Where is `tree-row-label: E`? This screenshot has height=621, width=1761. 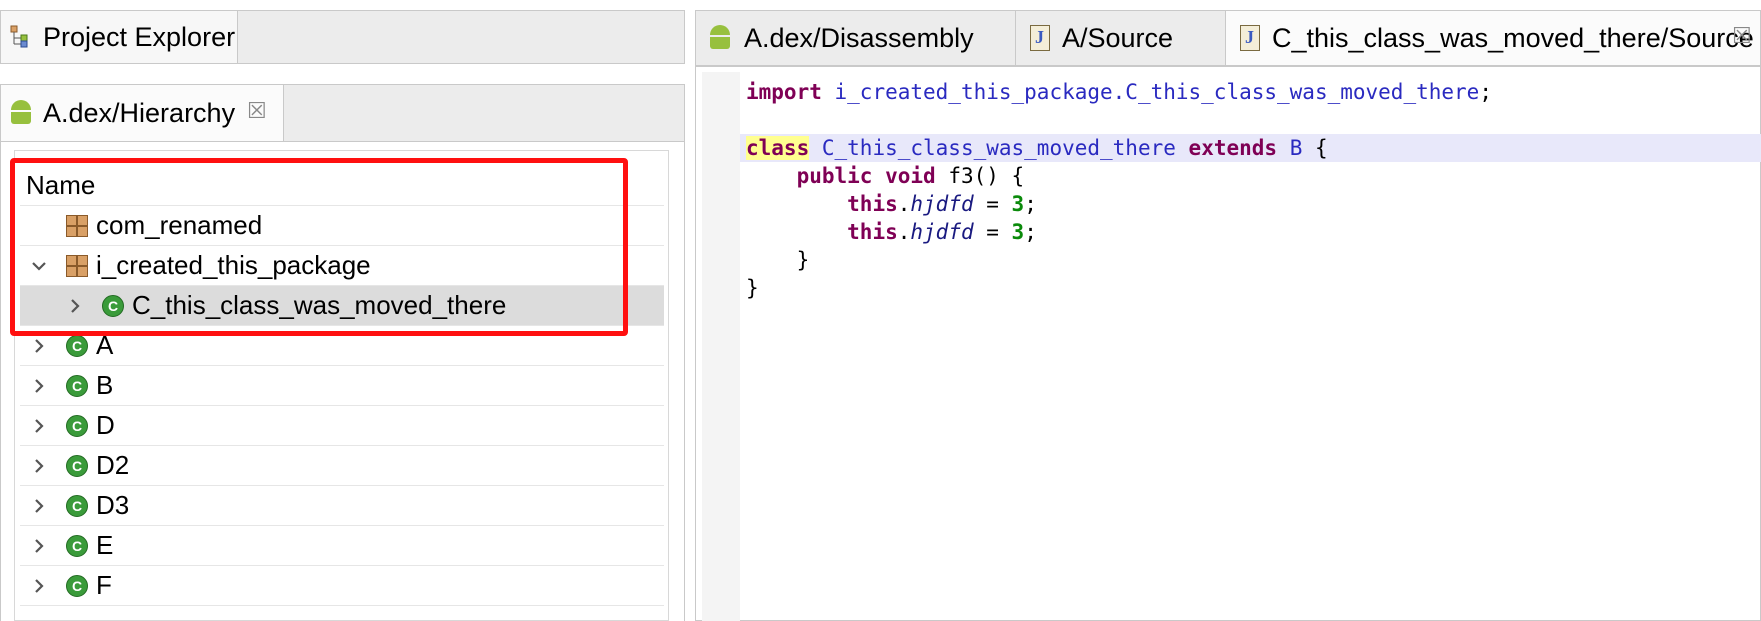
tree-row-label: E is located at coordinates (105, 545).